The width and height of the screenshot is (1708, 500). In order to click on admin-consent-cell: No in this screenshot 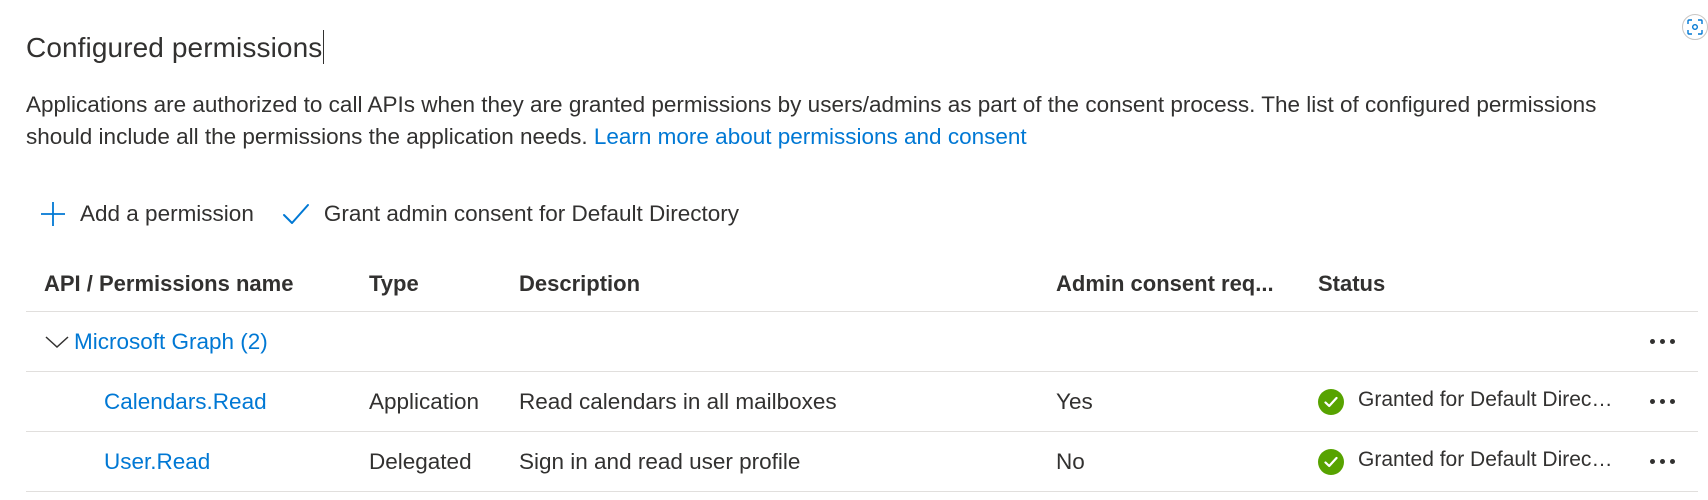, I will do `click(1070, 461)`.